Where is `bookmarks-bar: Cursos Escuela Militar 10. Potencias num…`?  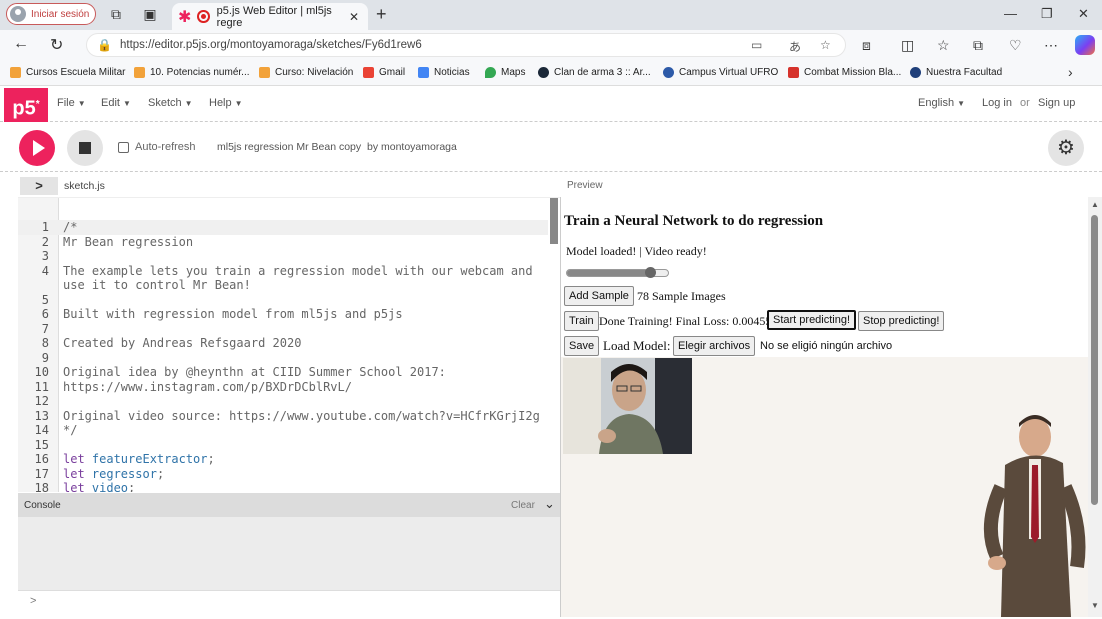 bookmarks-bar: Cursos Escuela Militar 10. Potencias num… is located at coordinates (551, 73).